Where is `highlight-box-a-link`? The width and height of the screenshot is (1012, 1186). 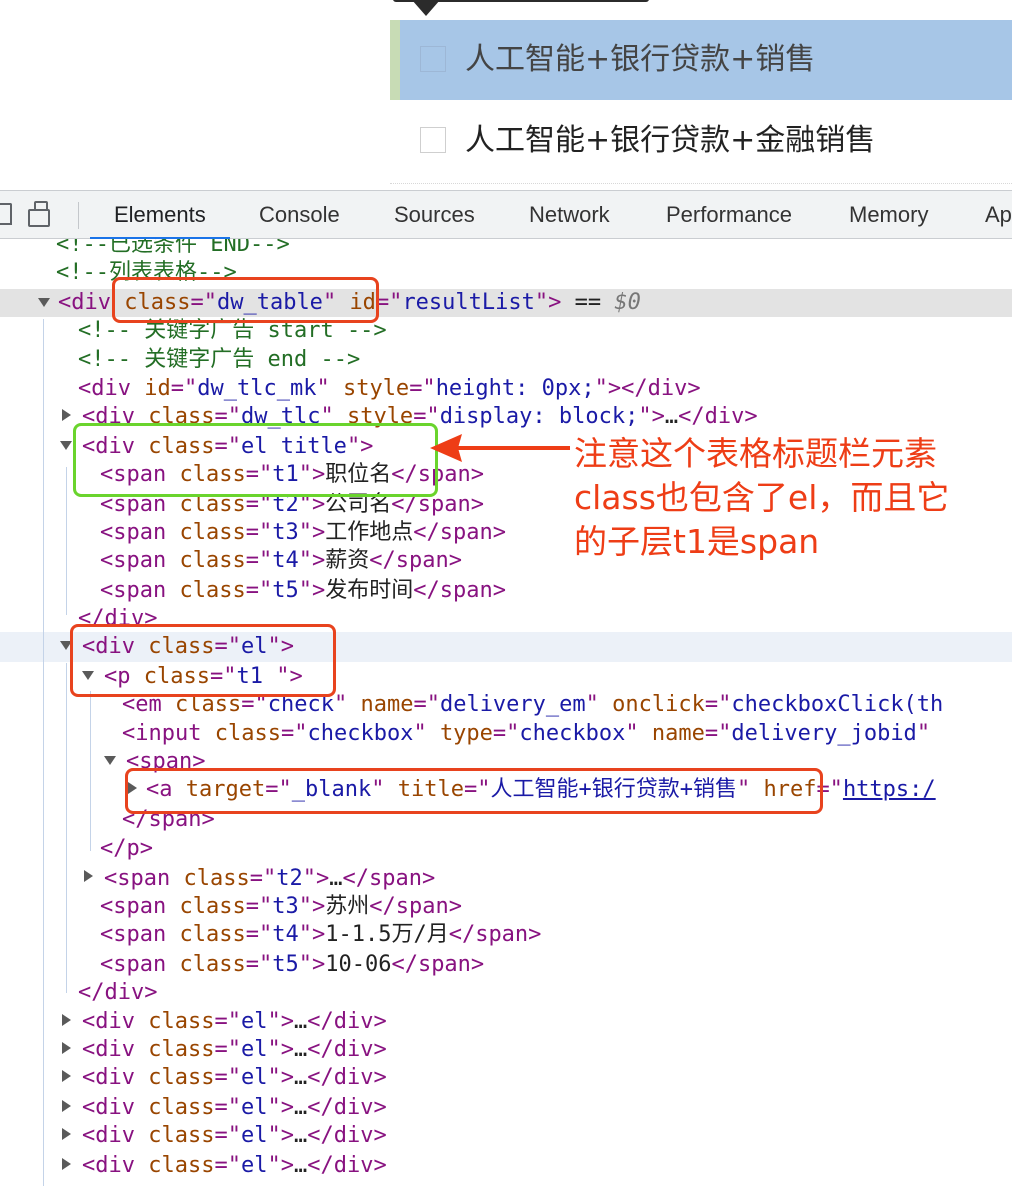
highlight-box-a-link is located at coordinates (474, 791).